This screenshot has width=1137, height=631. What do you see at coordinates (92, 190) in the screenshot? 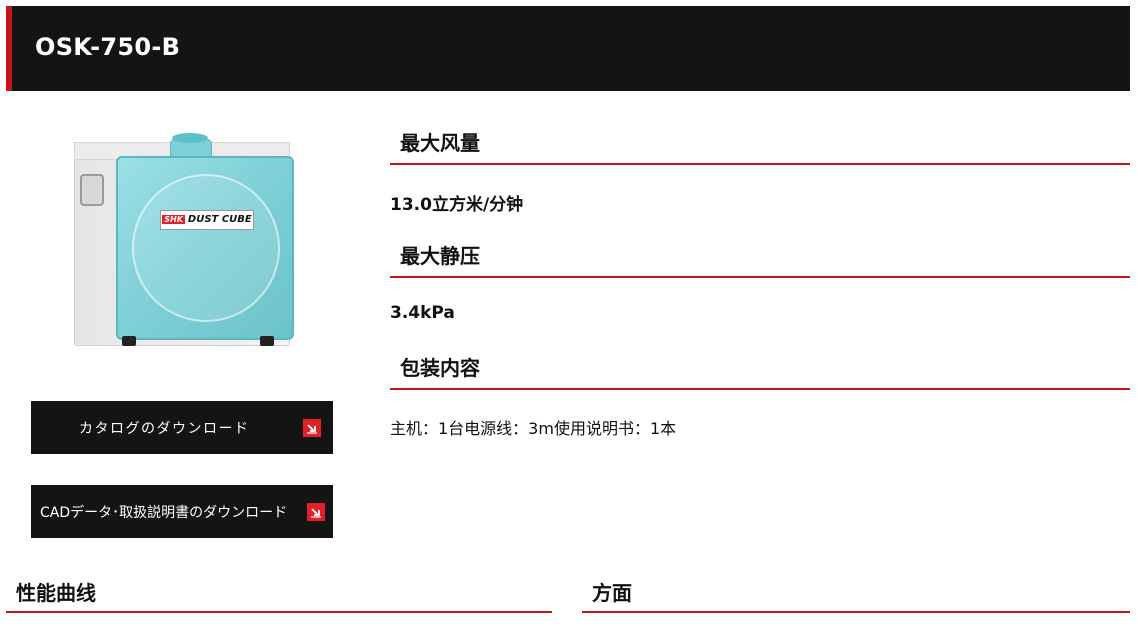
I see `side-handle` at bounding box center [92, 190].